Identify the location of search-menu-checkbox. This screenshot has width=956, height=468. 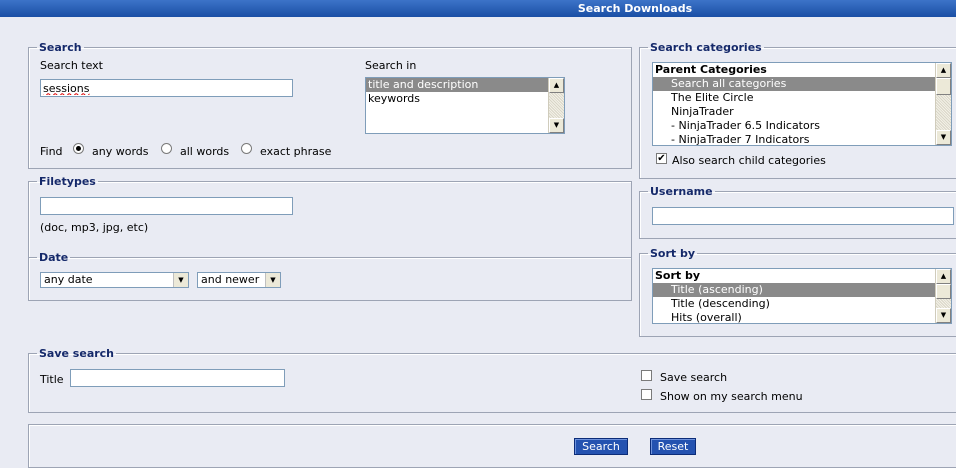
(646, 394).